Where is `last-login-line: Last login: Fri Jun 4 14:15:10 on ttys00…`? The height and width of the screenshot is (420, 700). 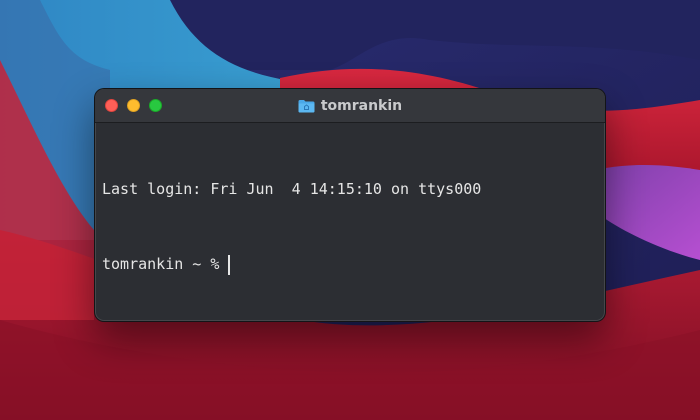 last-login-line: Last login: Fri Jun 4 14:15:10 on ttys00… is located at coordinates (292, 189).